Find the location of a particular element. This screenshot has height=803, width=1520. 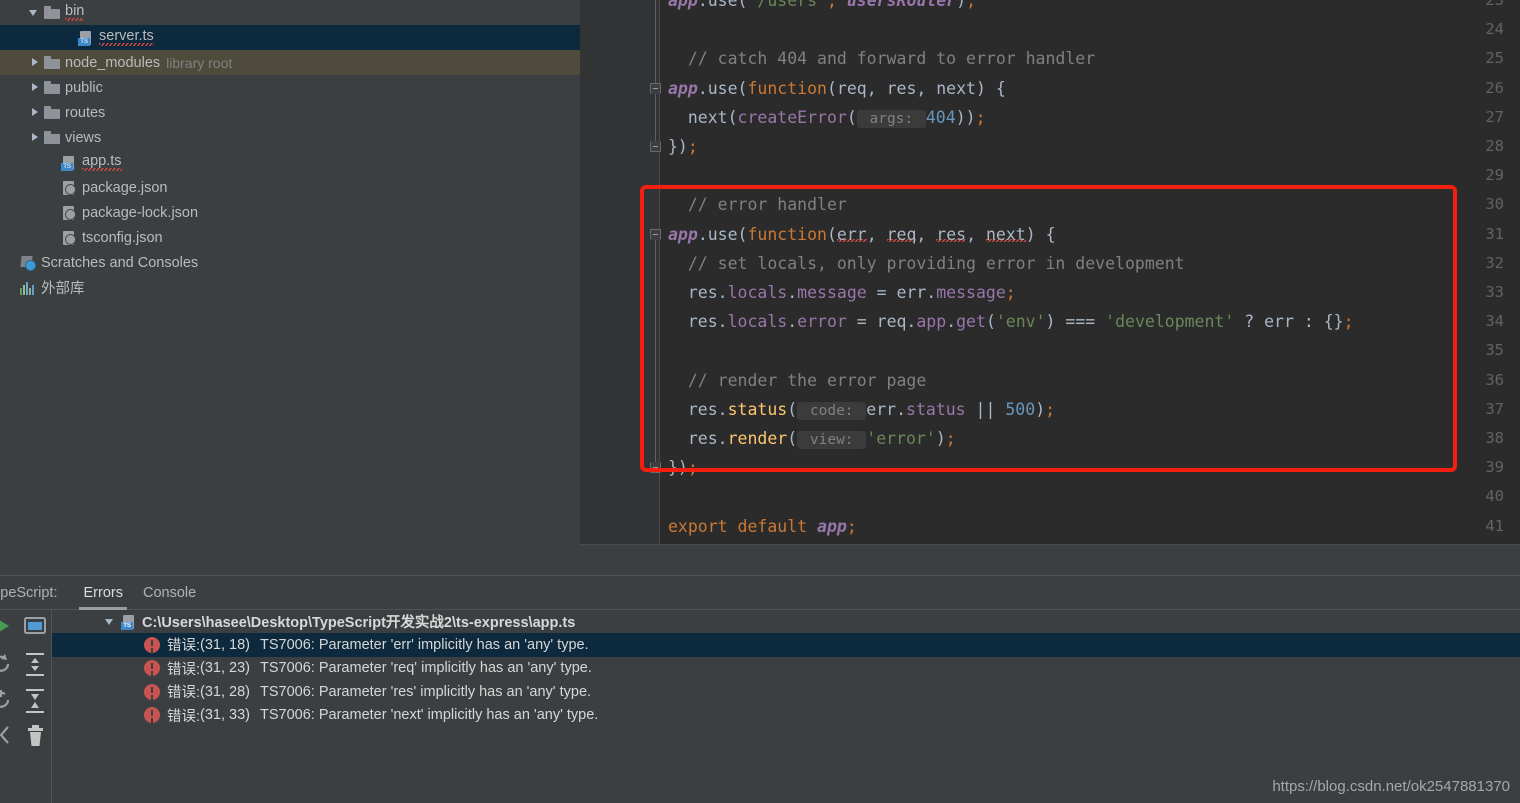

code-token: = err. is located at coordinates (901, 292).